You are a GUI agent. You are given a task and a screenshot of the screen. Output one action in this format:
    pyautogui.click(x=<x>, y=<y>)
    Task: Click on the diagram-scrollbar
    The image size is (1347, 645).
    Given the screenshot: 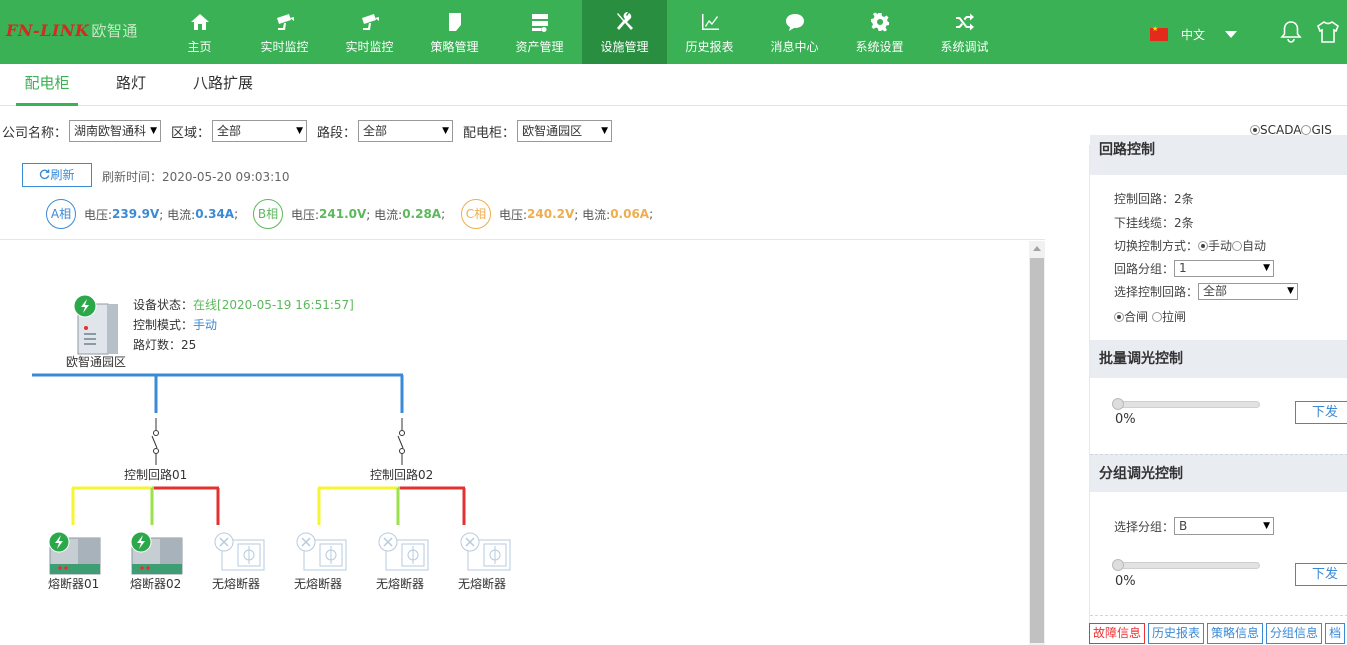 What is the action you would take?
    pyautogui.click(x=1037, y=443)
    